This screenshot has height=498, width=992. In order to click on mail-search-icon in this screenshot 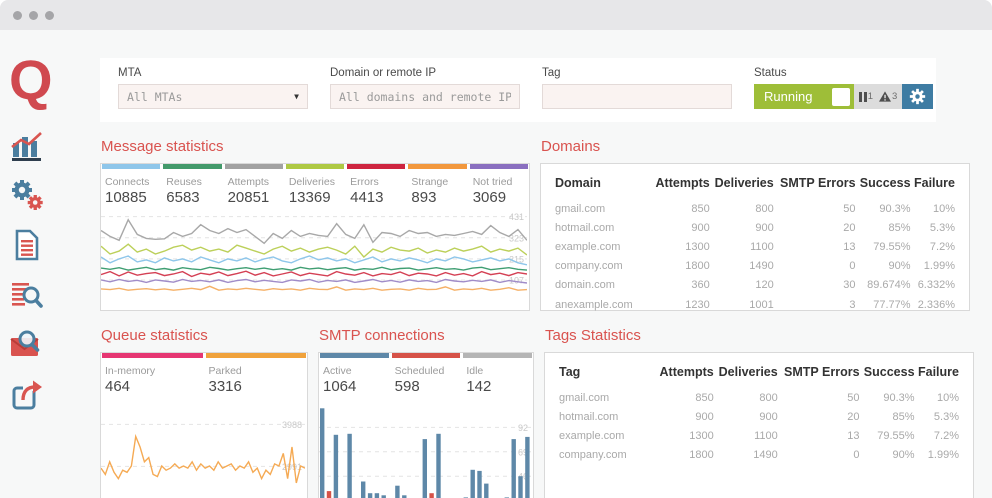, I will do `click(25, 343)`.